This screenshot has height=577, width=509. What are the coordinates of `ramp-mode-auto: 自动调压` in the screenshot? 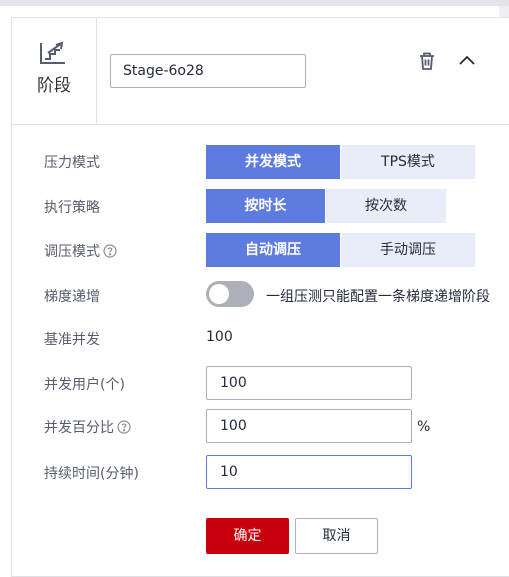 It's located at (273, 250).